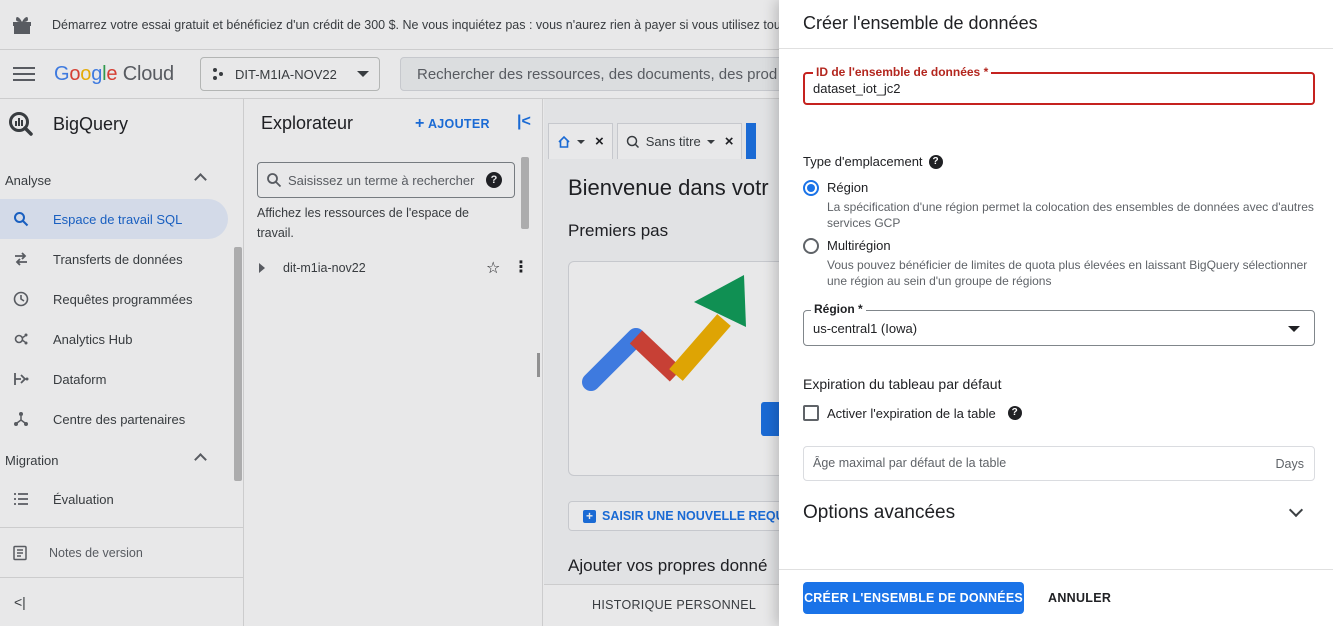 Image resolution: width=1333 pixels, height=626 pixels. What do you see at coordinates (865, 328) in the screenshot?
I see `region-value: us-central1 (Iowa)` at bounding box center [865, 328].